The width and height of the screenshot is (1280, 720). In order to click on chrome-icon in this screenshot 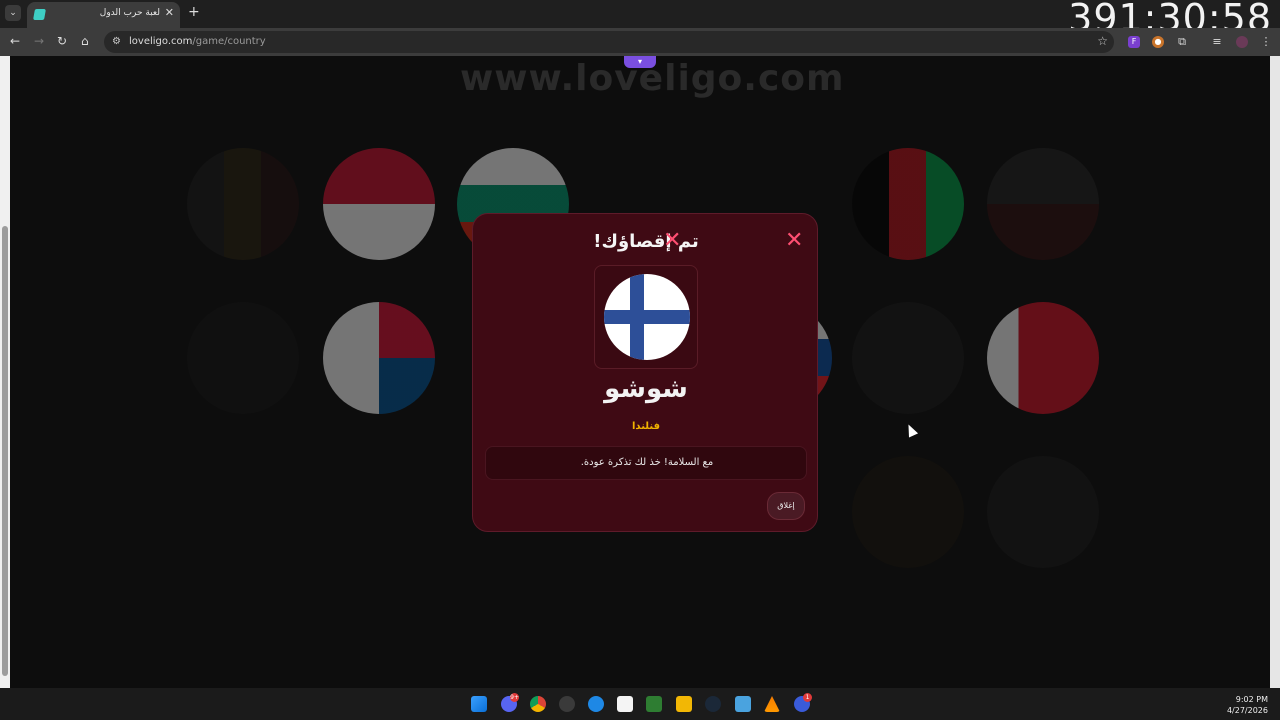, I will do `click(538, 704)`.